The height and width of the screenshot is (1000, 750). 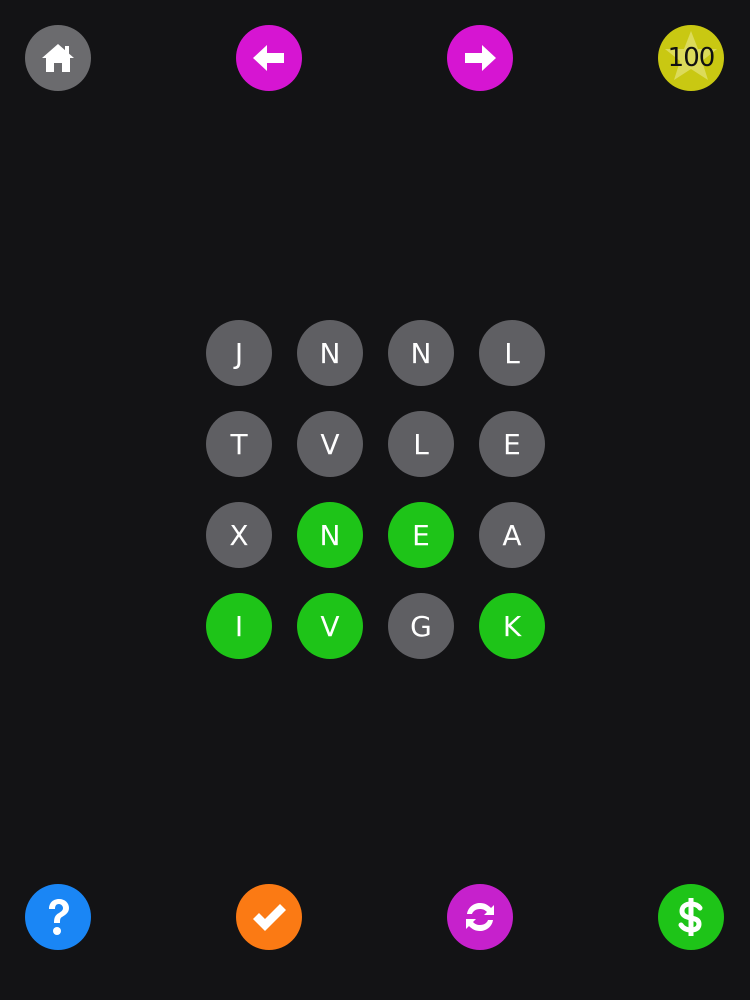 I want to click on letter-tile: A, so click(x=512, y=535).